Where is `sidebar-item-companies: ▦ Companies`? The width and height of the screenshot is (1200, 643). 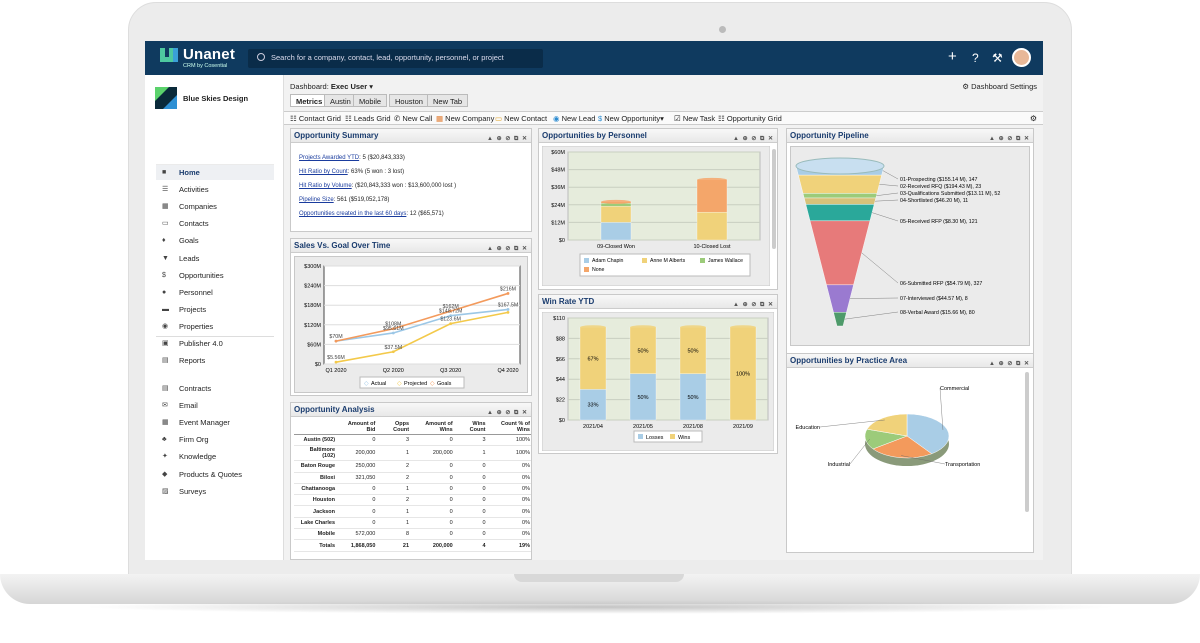 sidebar-item-companies: ▦ Companies is located at coordinates (215, 206).